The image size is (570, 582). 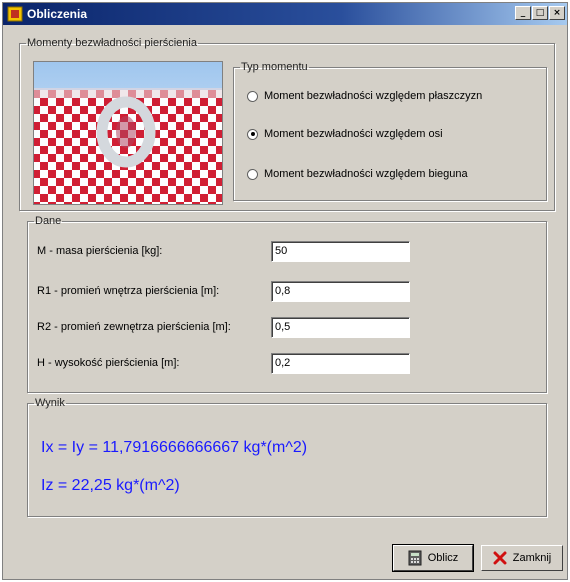 What do you see at coordinates (15, 14) in the screenshot?
I see `app-icon` at bounding box center [15, 14].